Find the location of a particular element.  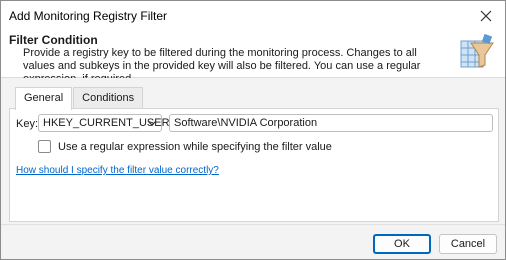

title-bar: Add Monitoring Registry Filter is located at coordinates (253, 16).